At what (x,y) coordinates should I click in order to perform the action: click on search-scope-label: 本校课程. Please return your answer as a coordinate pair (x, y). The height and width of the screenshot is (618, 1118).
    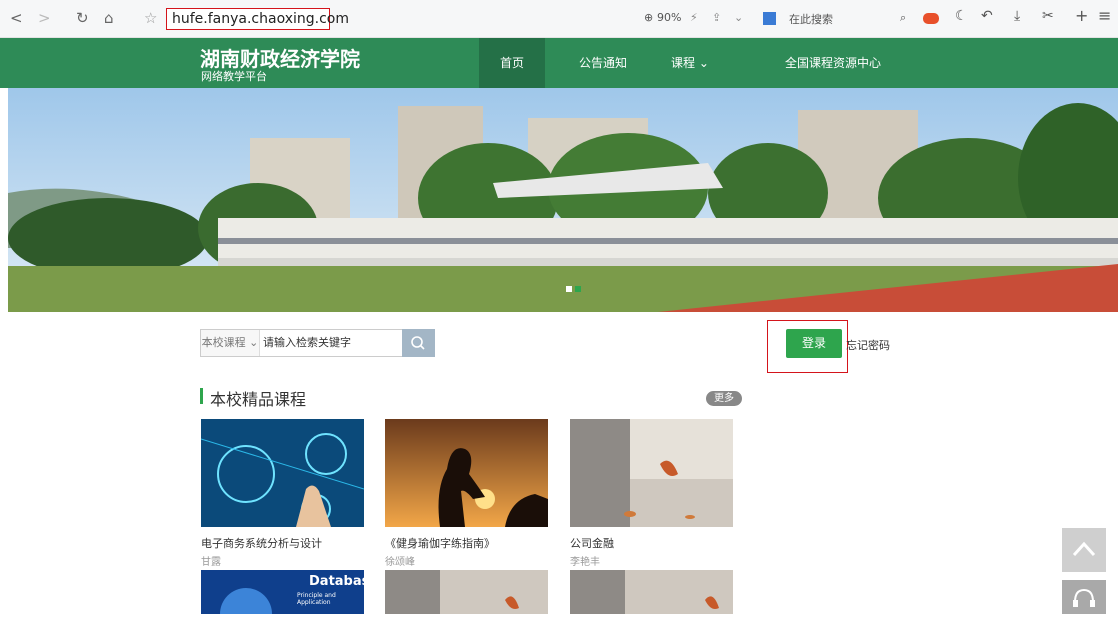
    Looking at the image, I should click on (223, 342).